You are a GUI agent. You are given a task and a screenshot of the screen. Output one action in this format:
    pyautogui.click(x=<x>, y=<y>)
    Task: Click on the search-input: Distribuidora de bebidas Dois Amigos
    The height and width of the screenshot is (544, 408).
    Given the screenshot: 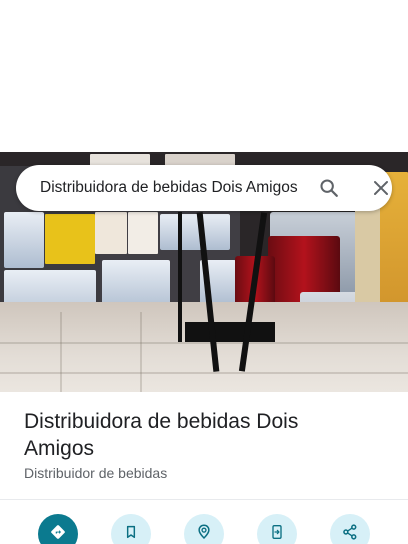 What is the action you would take?
    pyautogui.click(x=172, y=188)
    